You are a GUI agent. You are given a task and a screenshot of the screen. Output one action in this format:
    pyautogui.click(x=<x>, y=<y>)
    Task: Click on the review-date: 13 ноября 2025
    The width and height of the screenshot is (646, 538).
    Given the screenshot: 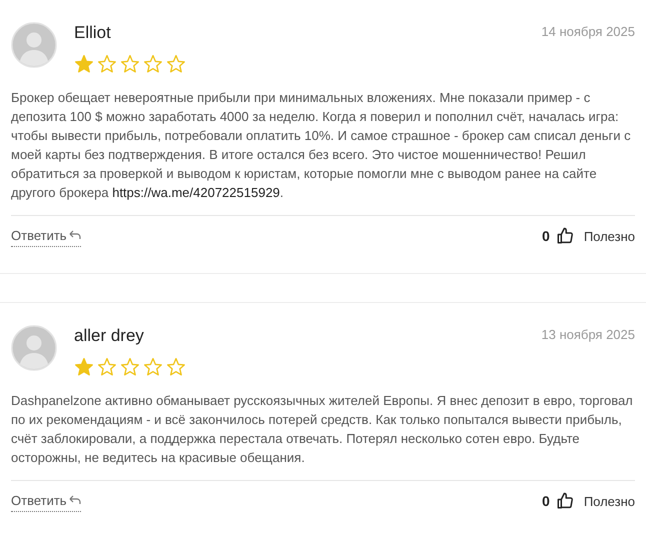 What is the action you would take?
    pyautogui.click(x=588, y=335)
    